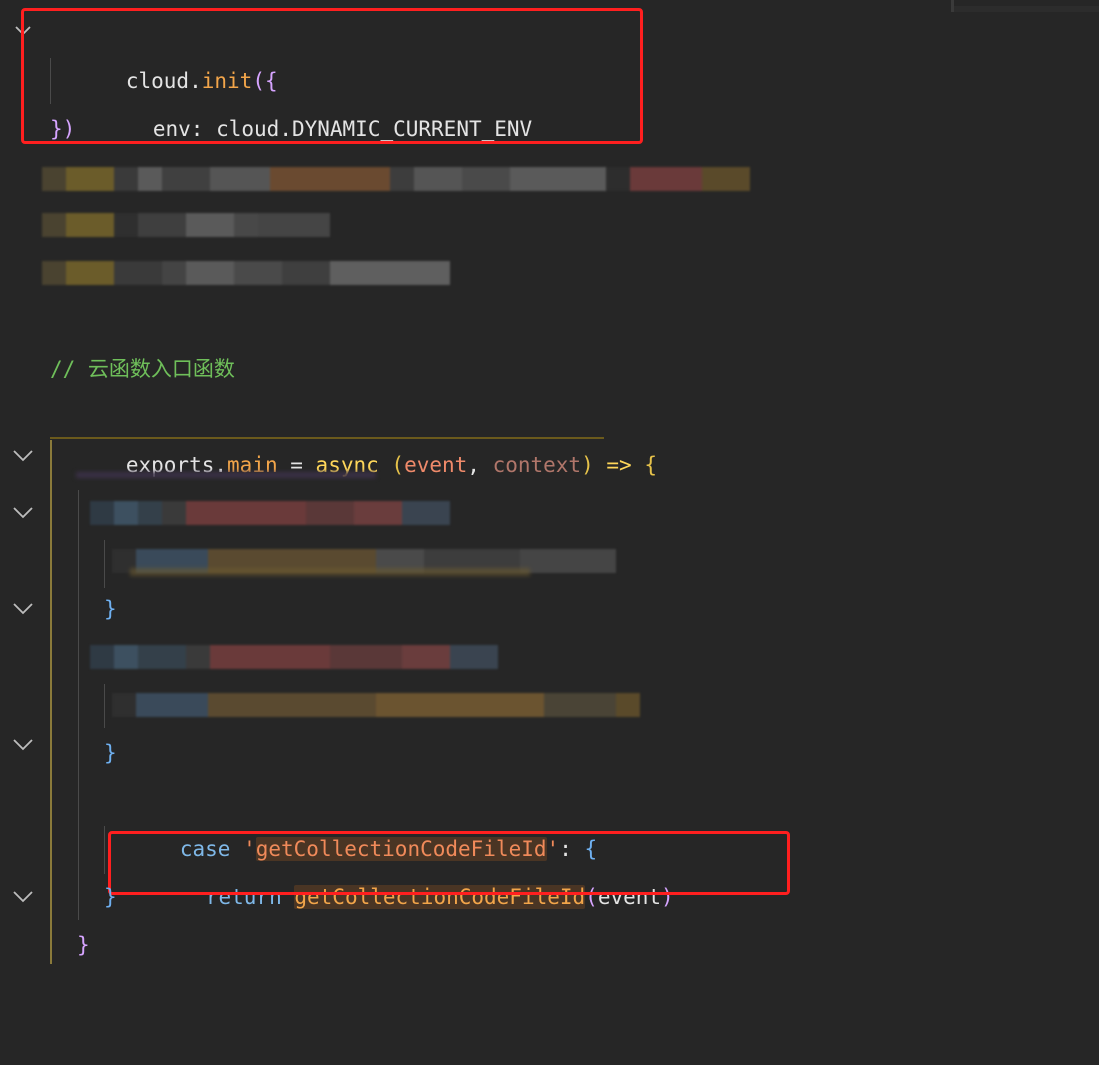  What do you see at coordinates (549, 369) in the screenshot?
I see `code-line: // 云函数入口函数` at bounding box center [549, 369].